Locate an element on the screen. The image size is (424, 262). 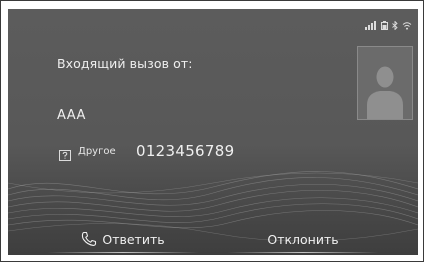
signal-strength-icon is located at coordinates (371, 24).